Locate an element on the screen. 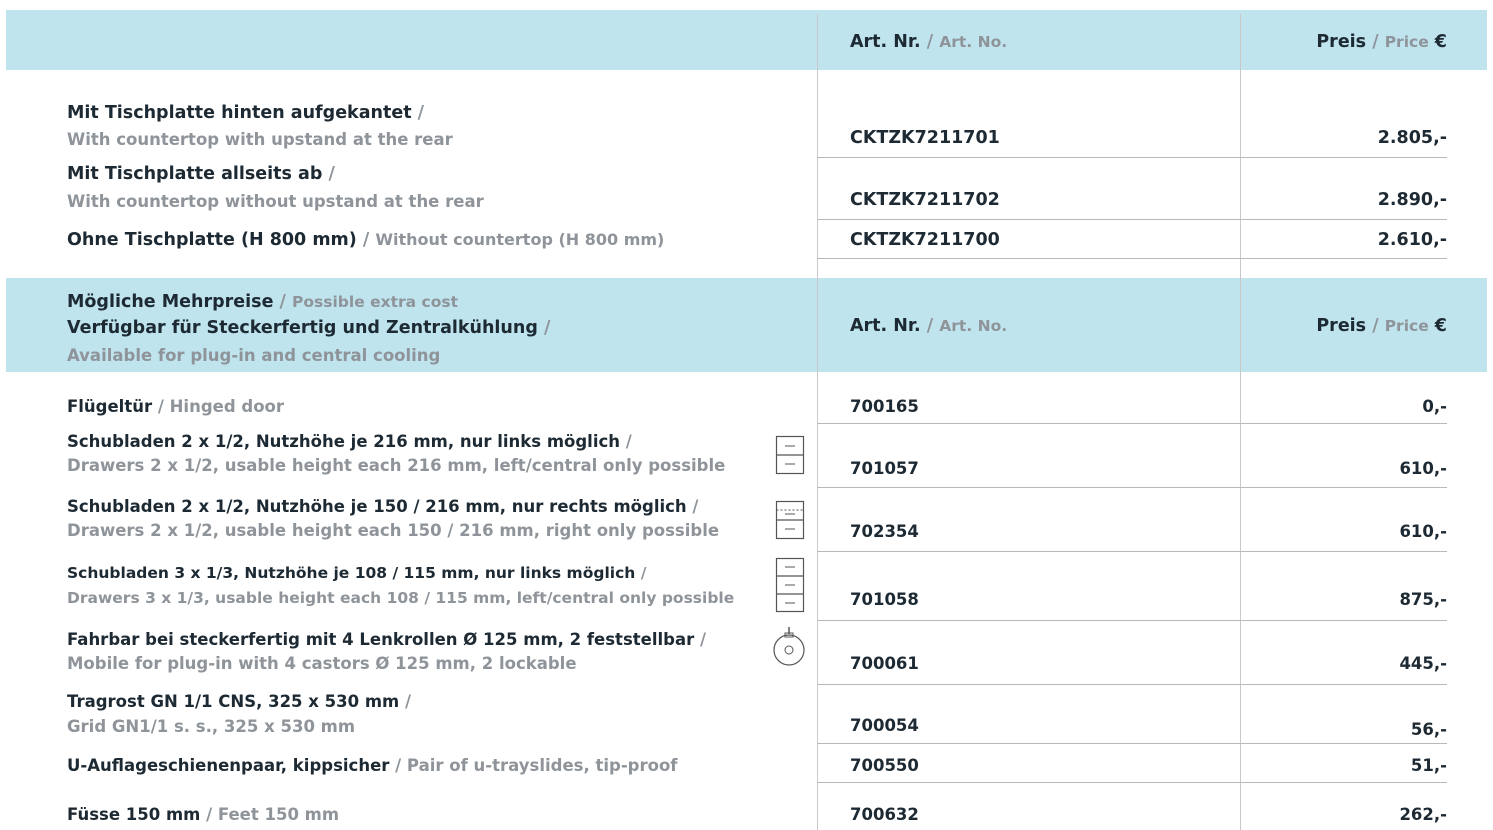  price: 875,- is located at coordinates (1423, 599).